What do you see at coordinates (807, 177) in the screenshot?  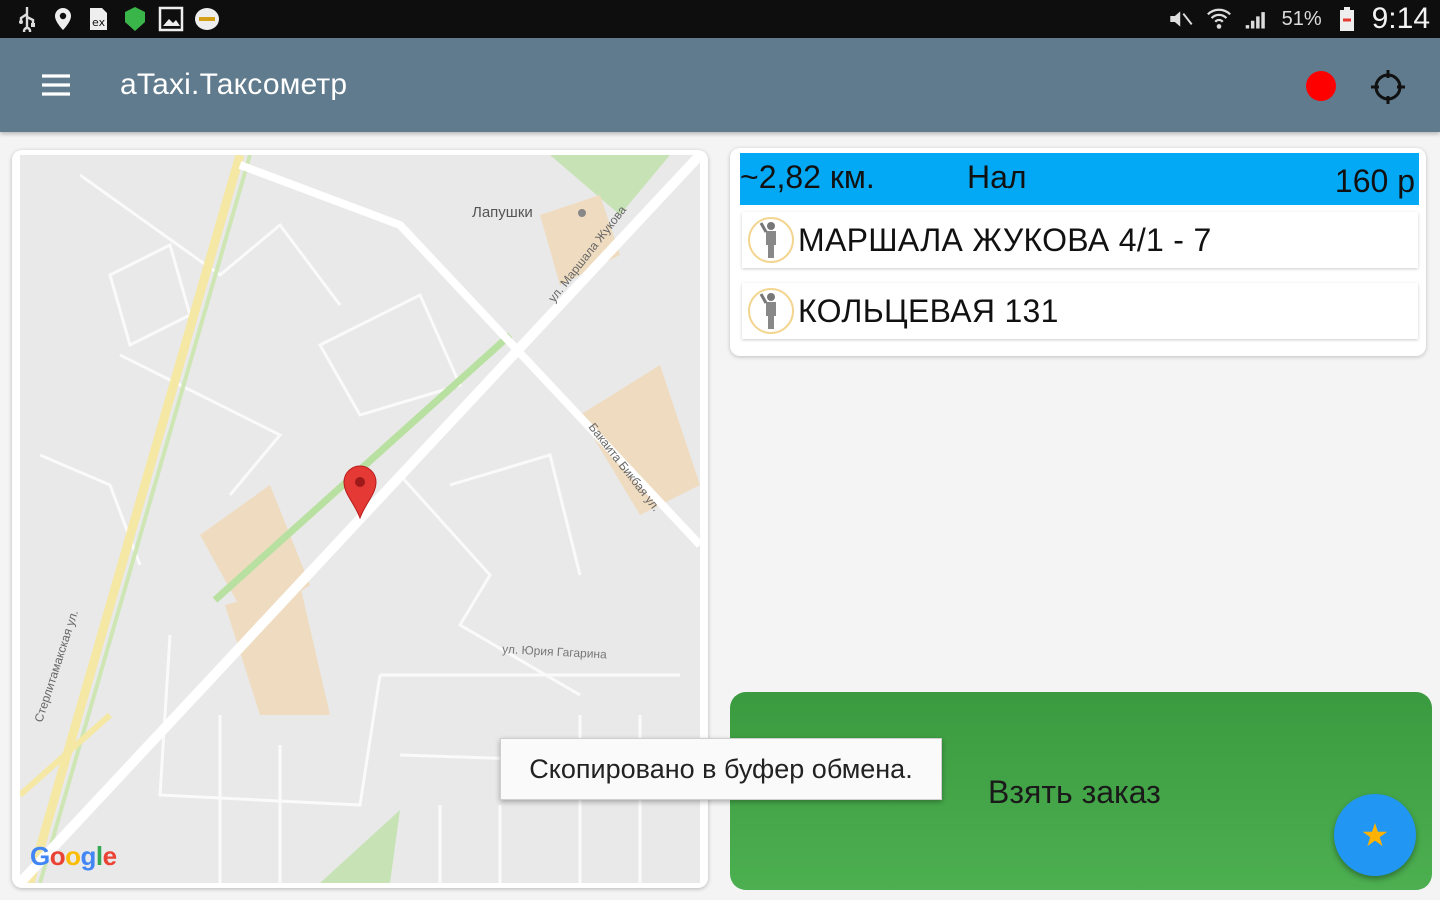 I see `order-distance: ~2,82 км.` at bounding box center [807, 177].